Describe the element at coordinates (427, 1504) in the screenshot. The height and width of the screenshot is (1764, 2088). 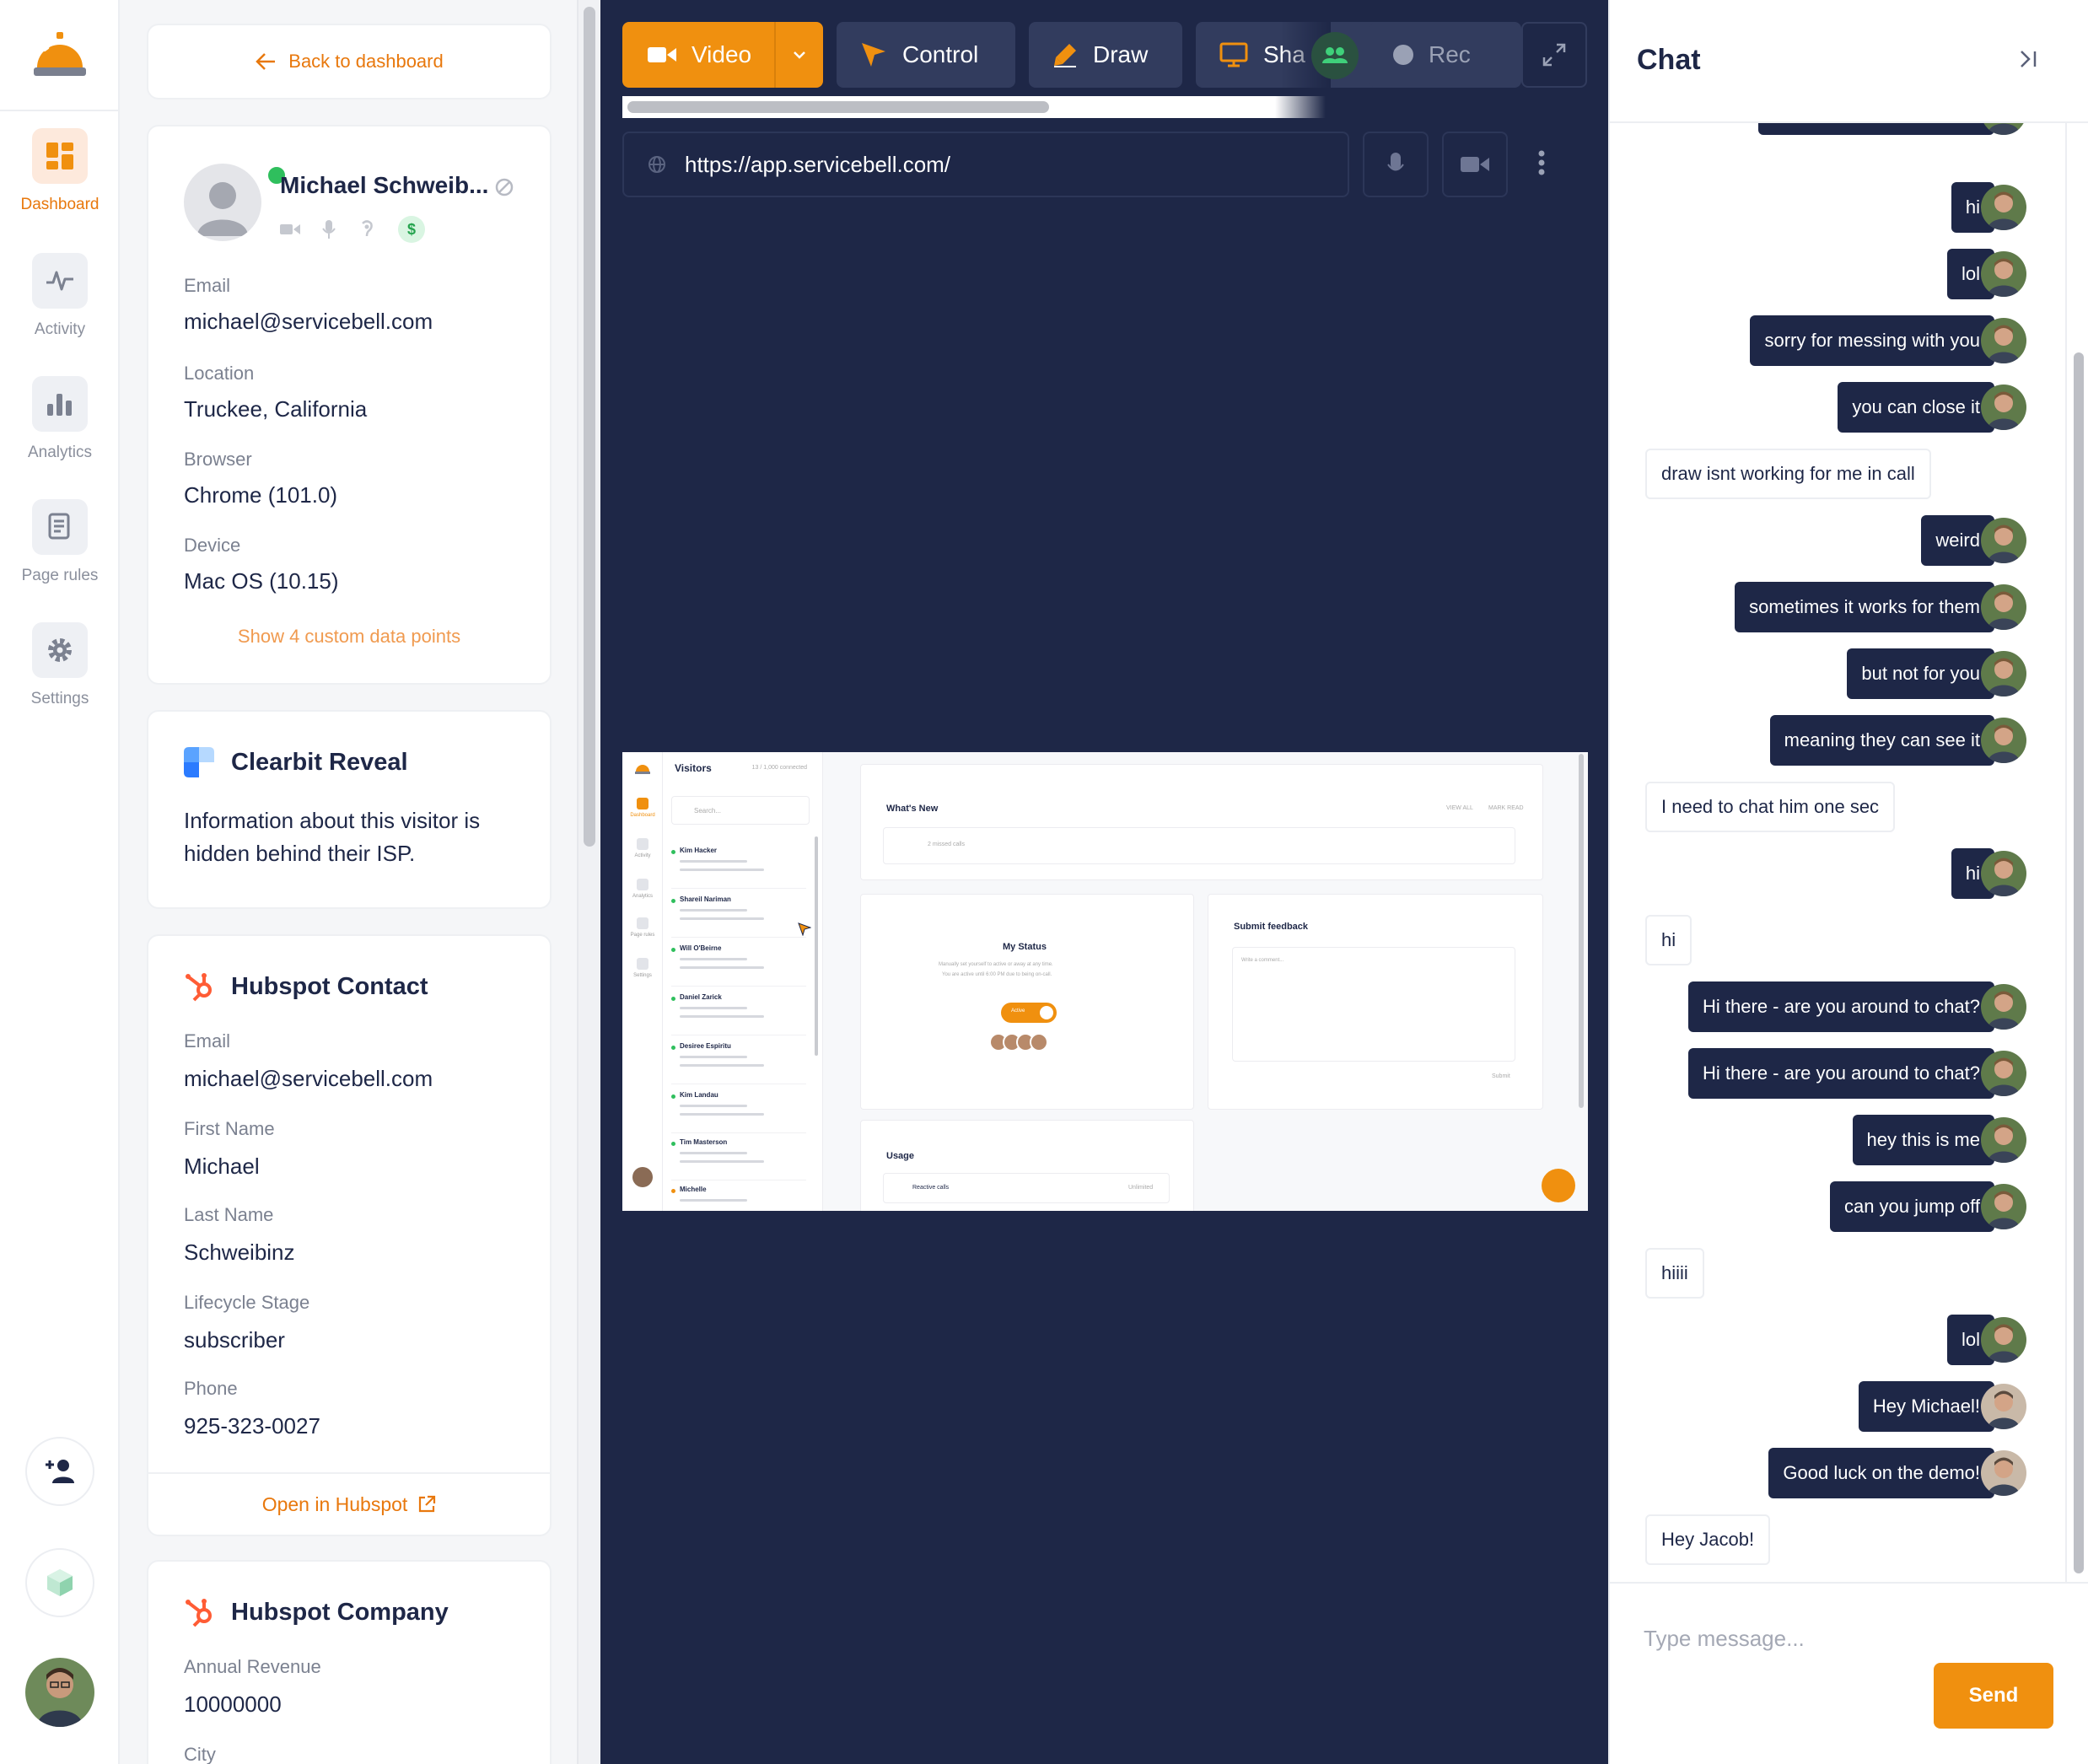
I see `external-link-icon` at that location.